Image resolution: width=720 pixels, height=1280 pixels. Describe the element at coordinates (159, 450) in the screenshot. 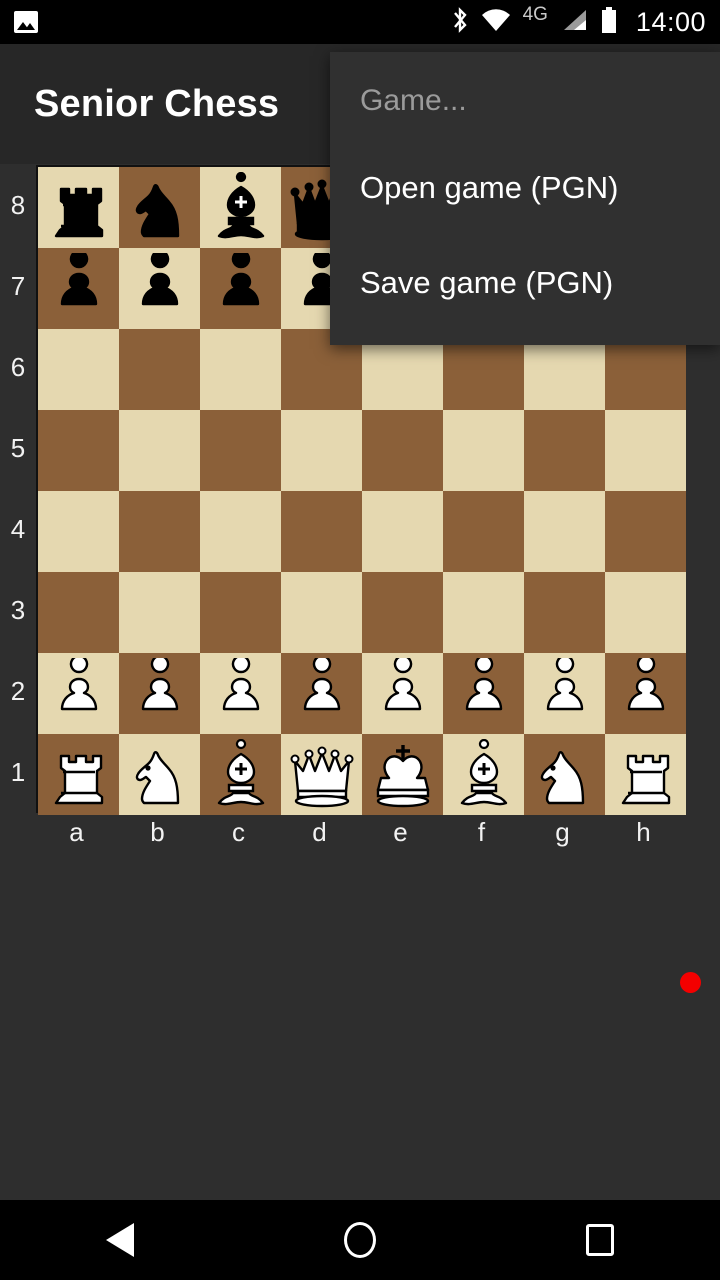

I see `board-square-b5` at that location.